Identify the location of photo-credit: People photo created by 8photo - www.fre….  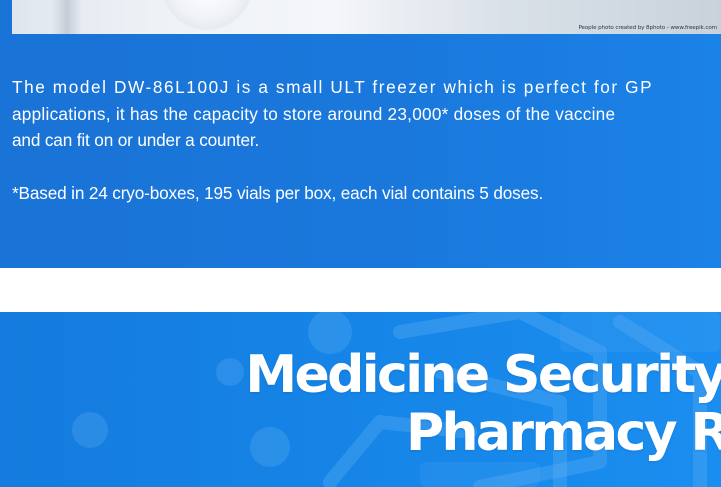
(647, 28).